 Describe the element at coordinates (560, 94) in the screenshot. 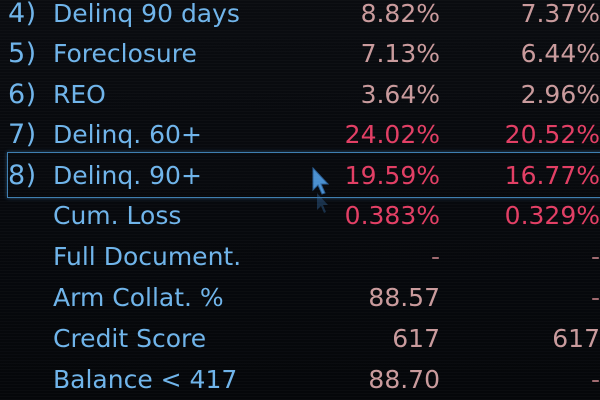

I see `row-value-2: 2.96%` at that location.